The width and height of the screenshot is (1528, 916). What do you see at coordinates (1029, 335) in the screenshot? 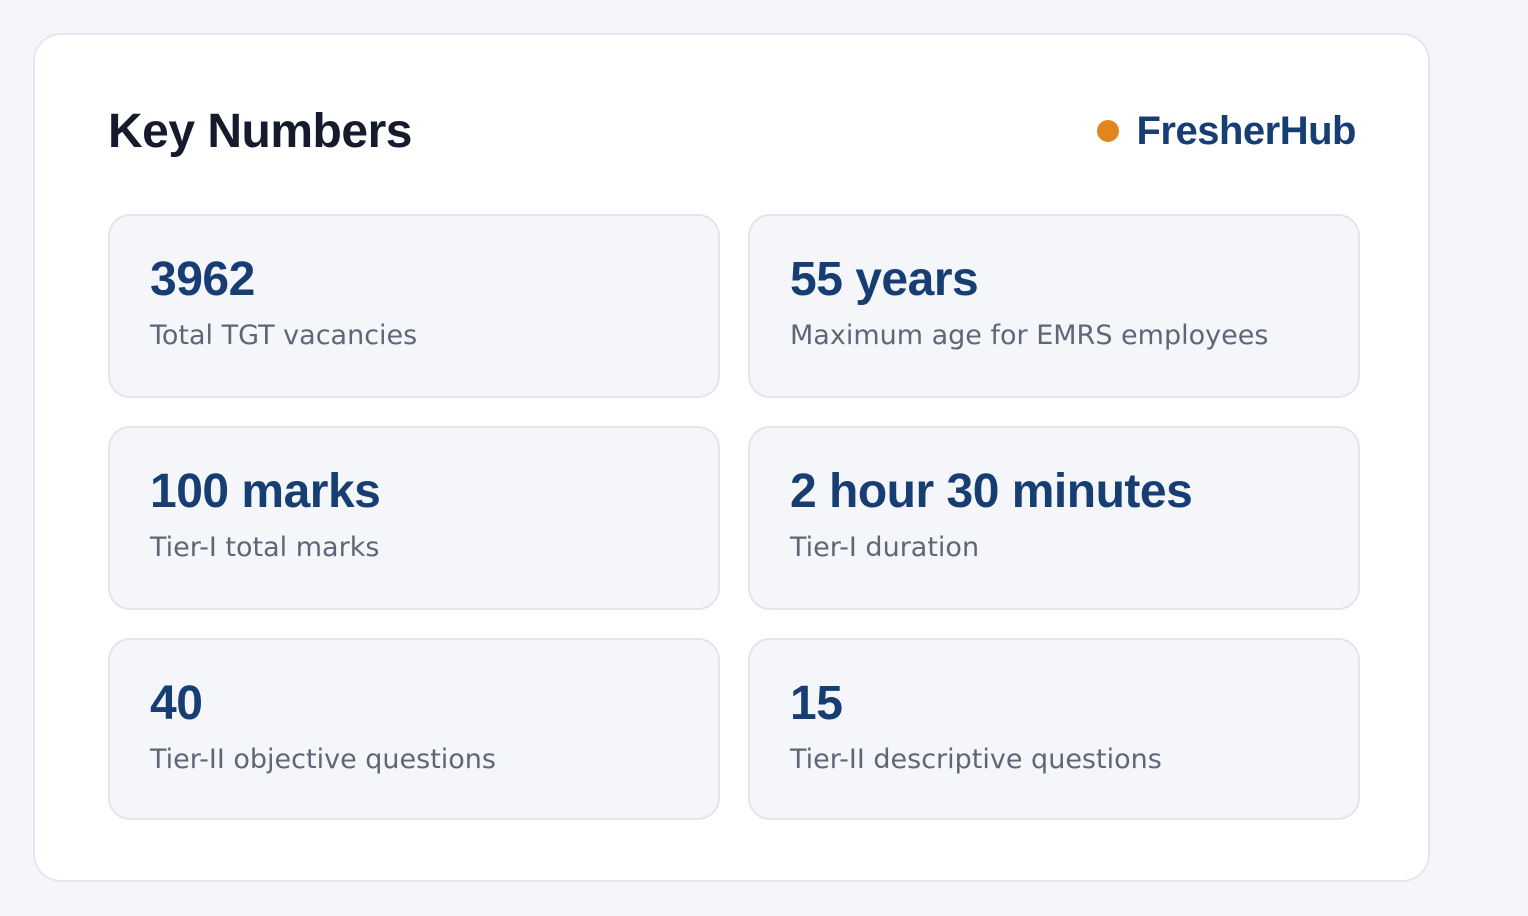
I see `stat-label: Maximum age for EMRS employees` at bounding box center [1029, 335].